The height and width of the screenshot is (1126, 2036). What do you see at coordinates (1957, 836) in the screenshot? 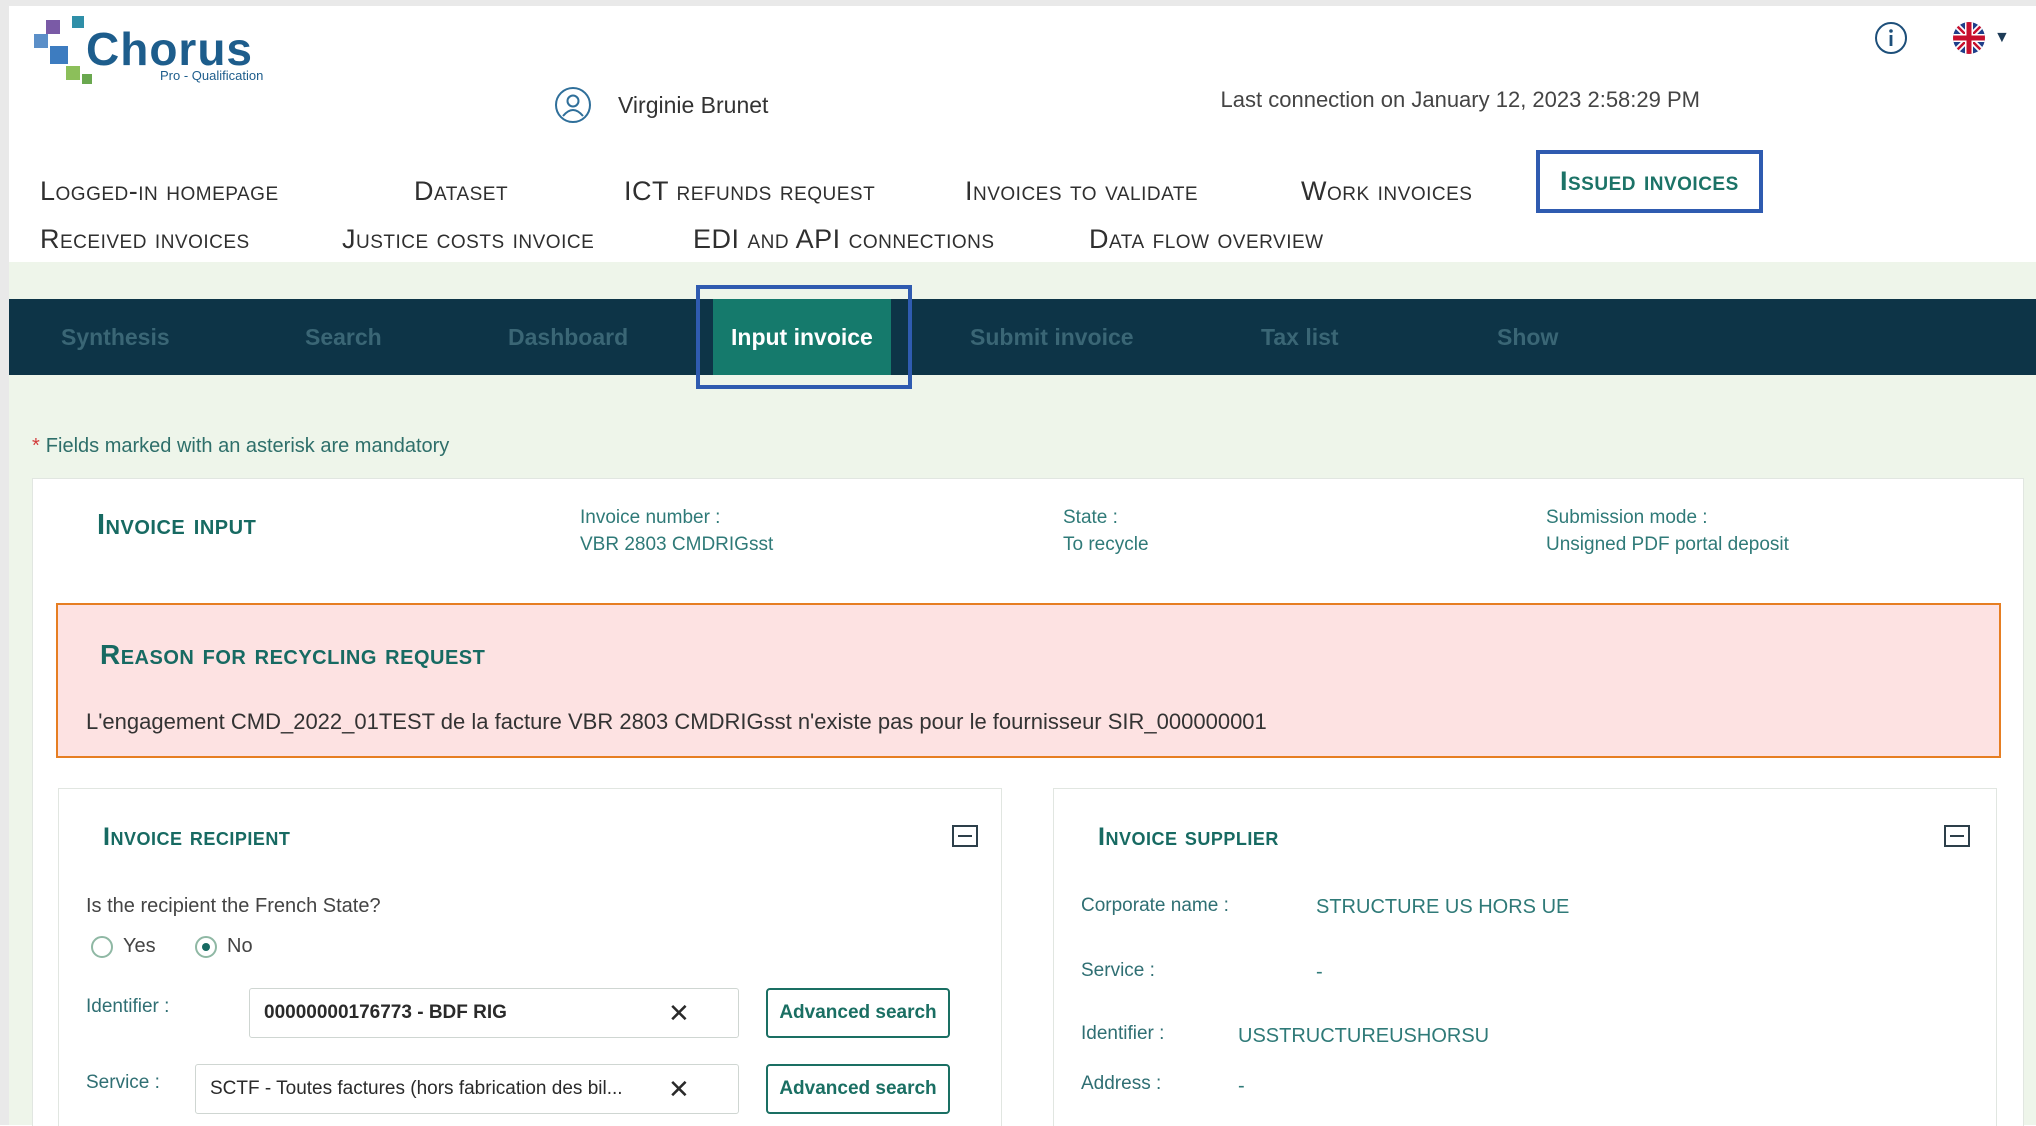
I see `collapse-supplier-icon` at bounding box center [1957, 836].